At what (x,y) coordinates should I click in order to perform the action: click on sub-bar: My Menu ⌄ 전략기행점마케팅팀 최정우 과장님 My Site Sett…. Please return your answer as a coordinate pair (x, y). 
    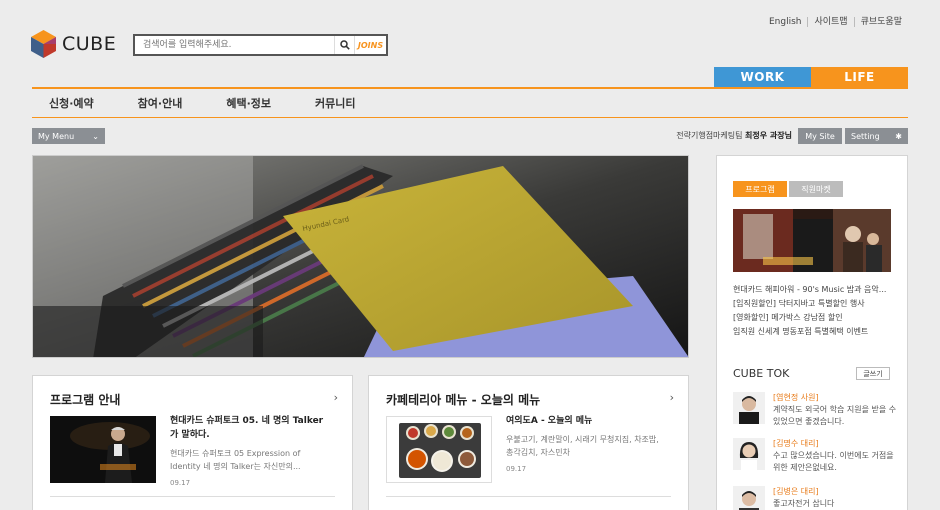
    Looking at the image, I should click on (470, 136).